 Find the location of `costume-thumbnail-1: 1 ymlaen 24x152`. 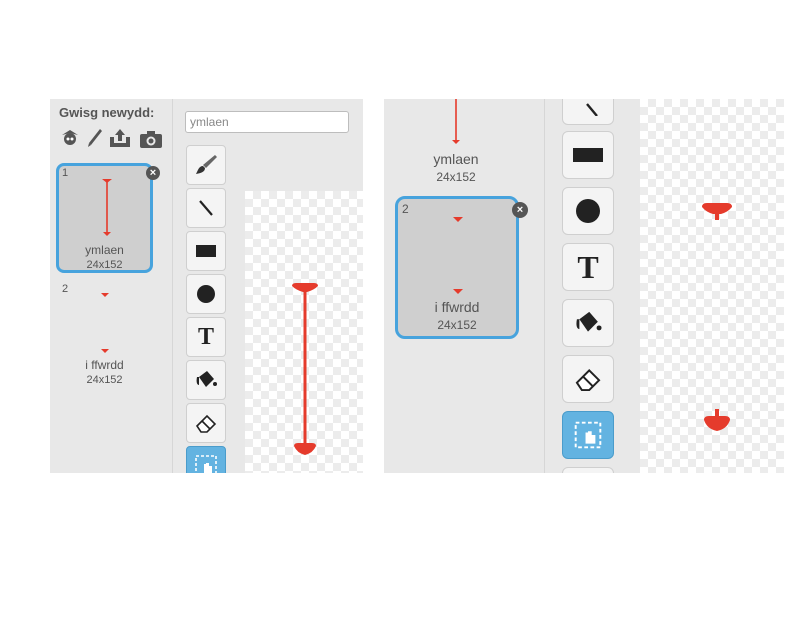

costume-thumbnail-1: 1 ymlaen 24x152 is located at coordinates (104, 218).